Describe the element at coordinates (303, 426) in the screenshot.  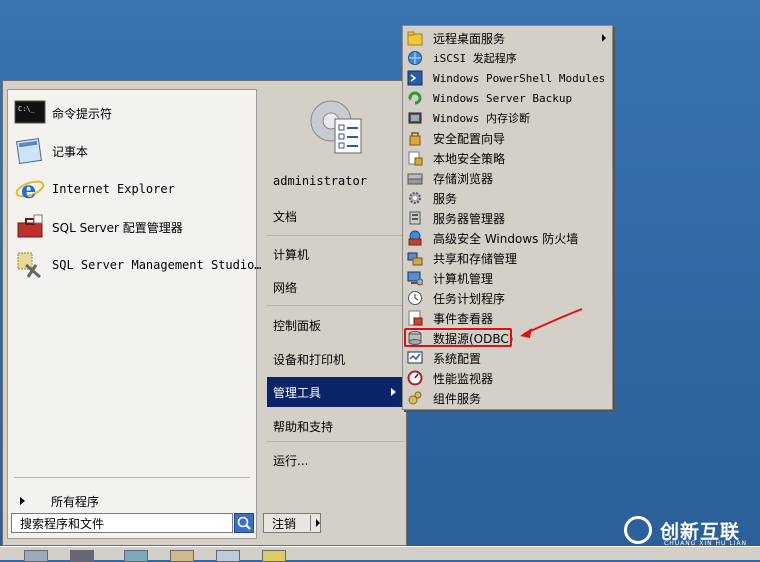
I see `places-item-label: 帮助和支持` at that location.